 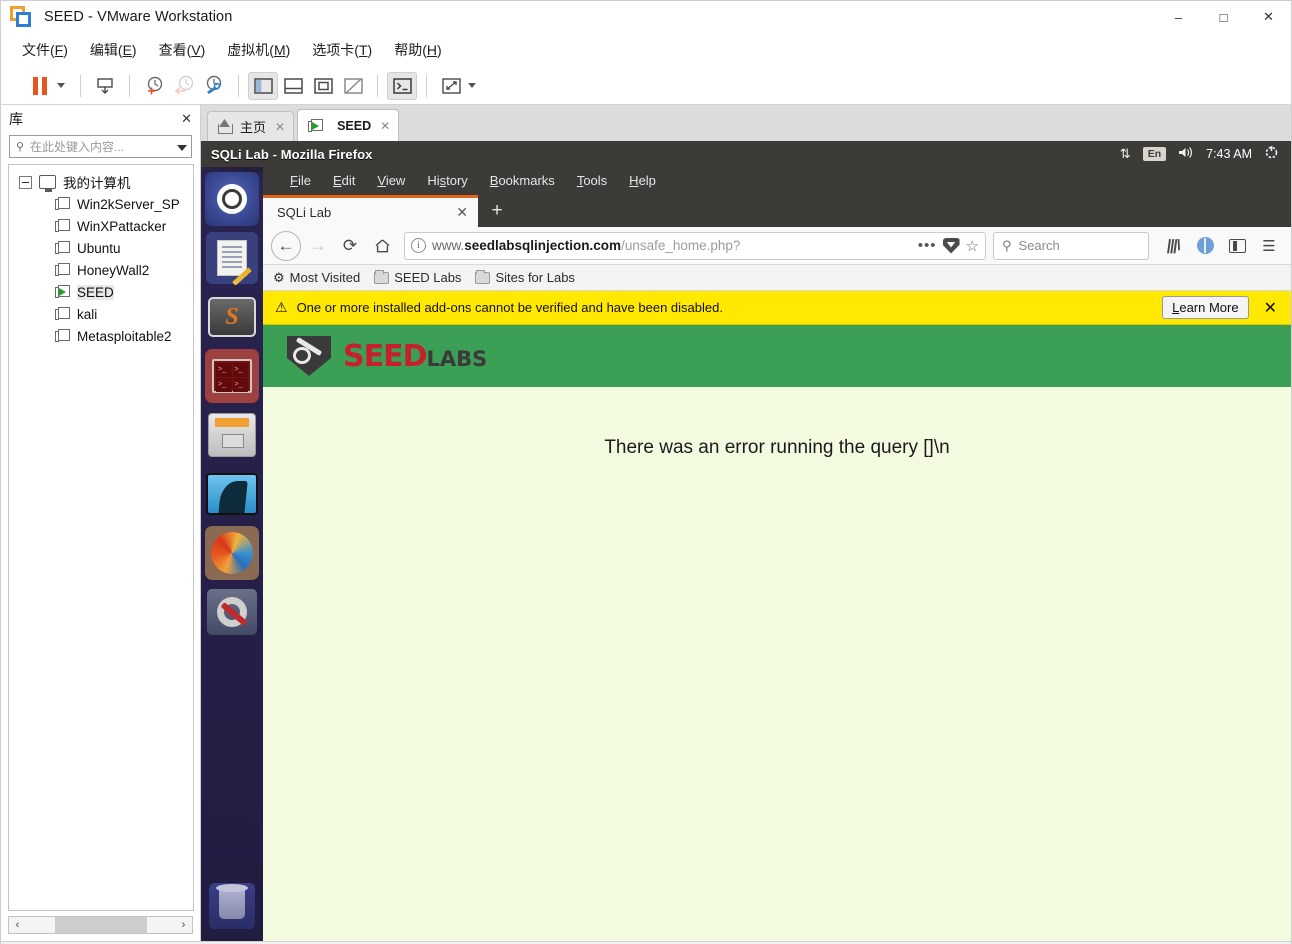 What do you see at coordinates (418, 245) in the screenshot?
I see `site-info-icon: i` at bounding box center [418, 245].